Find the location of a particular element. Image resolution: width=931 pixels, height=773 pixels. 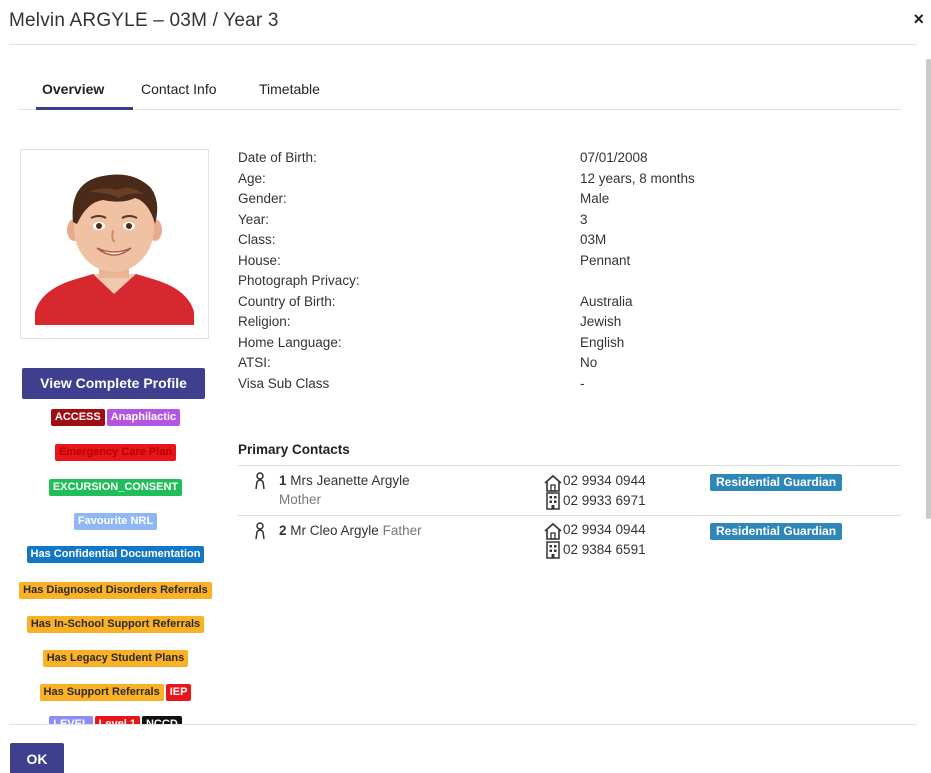

badge-row: Has Legacy Student Plans is located at coordinates (115, 658).